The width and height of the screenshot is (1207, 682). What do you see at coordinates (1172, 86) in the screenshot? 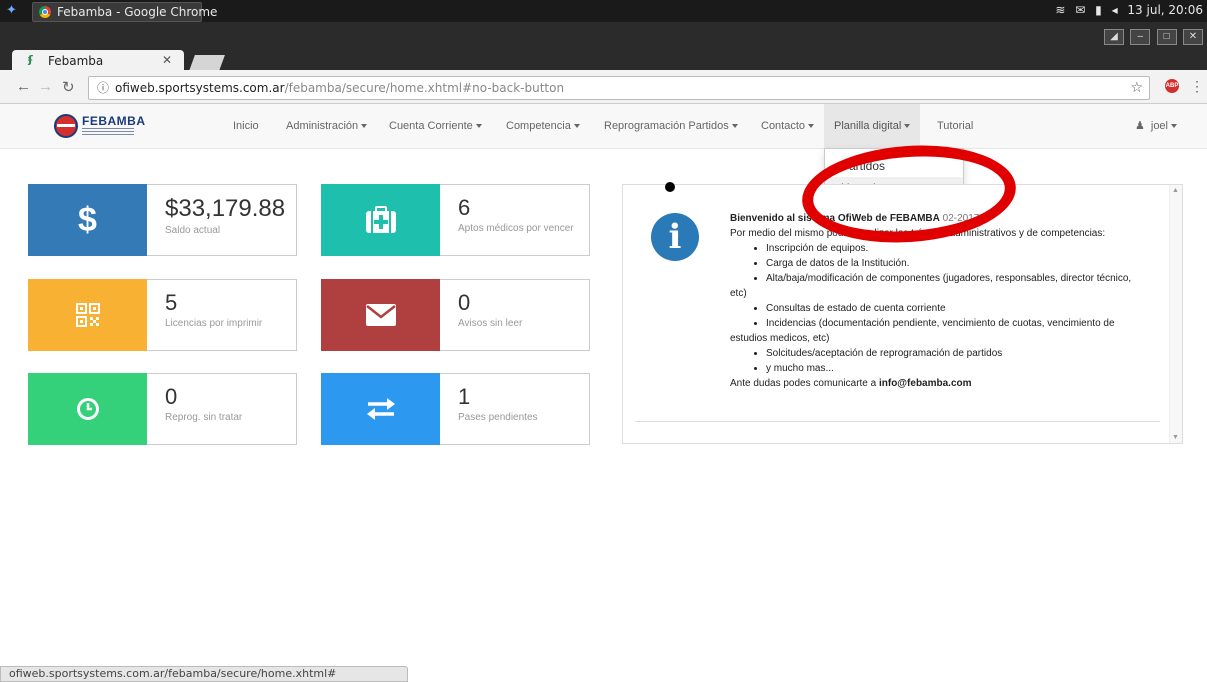
I see `adblock-icon: ABP` at bounding box center [1172, 86].